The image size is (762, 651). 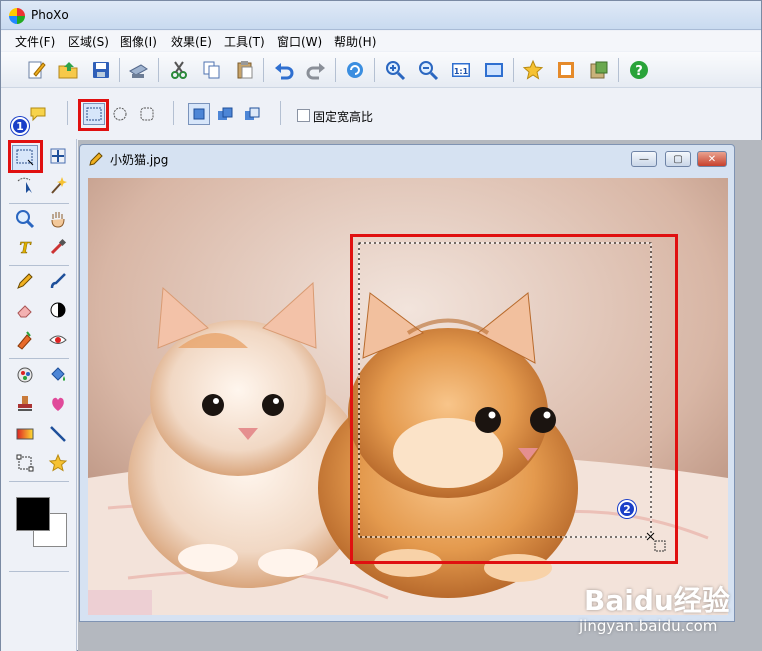 What do you see at coordinates (147, 114) in the screenshot?
I see `rounded-select-mode-button` at bounding box center [147, 114].